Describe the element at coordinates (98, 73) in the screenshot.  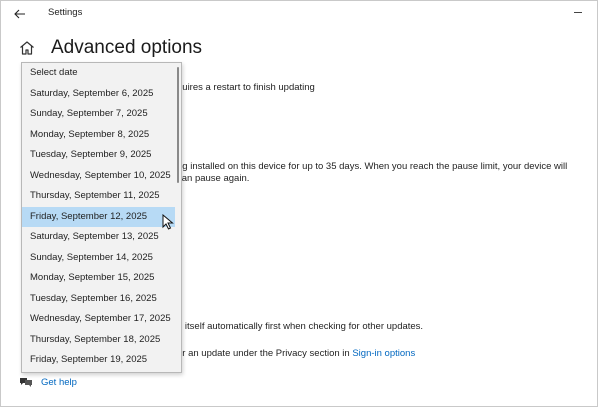
I see `dropdown-option-placeholder: Select date` at that location.